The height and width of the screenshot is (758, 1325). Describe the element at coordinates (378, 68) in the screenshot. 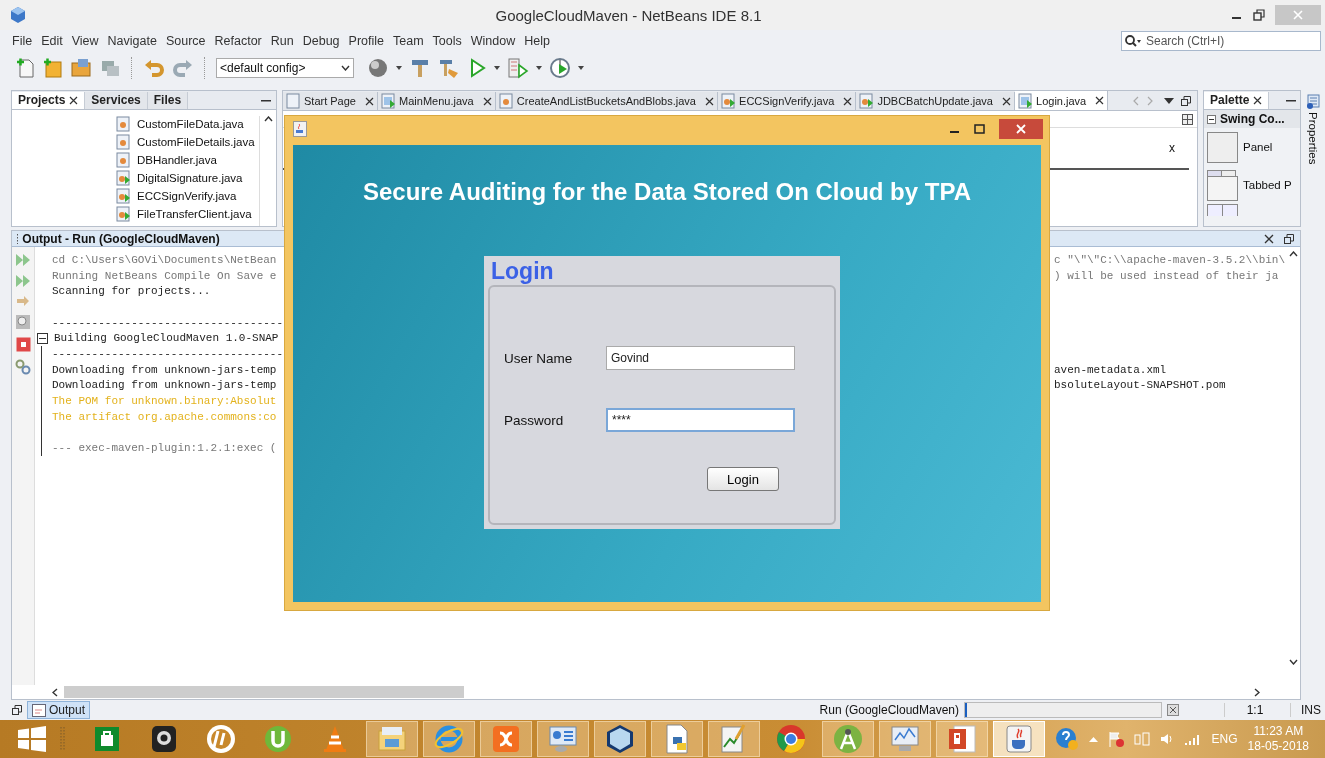

I see `globe-icon` at that location.